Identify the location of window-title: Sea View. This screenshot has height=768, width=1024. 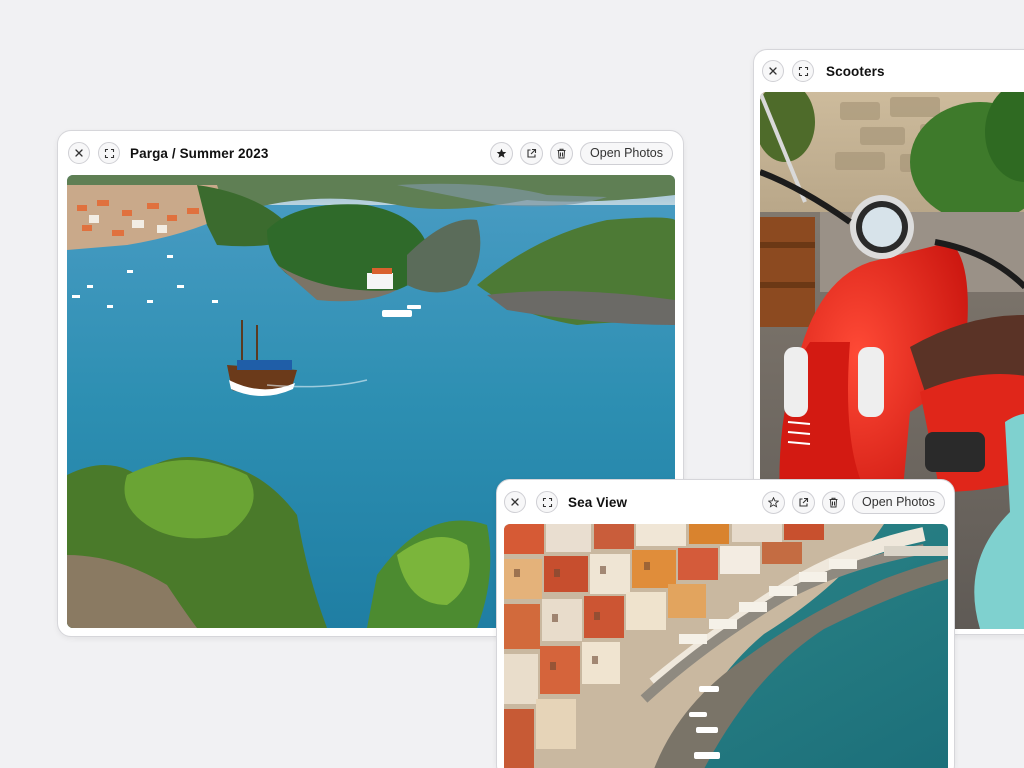
(598, 502).